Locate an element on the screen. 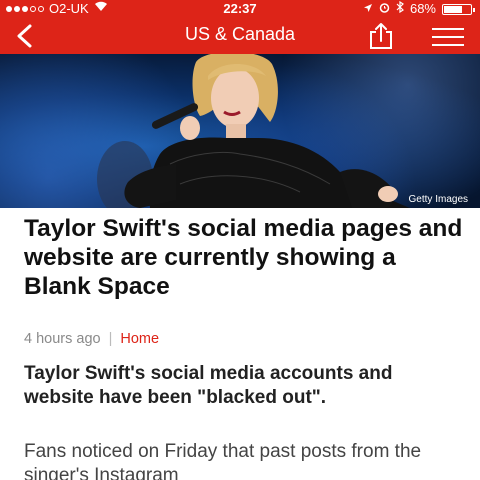 Image resolution: width=480 pixels, height=480 pixels. hamburger-menu-icon is located at coordinates (448, 37).